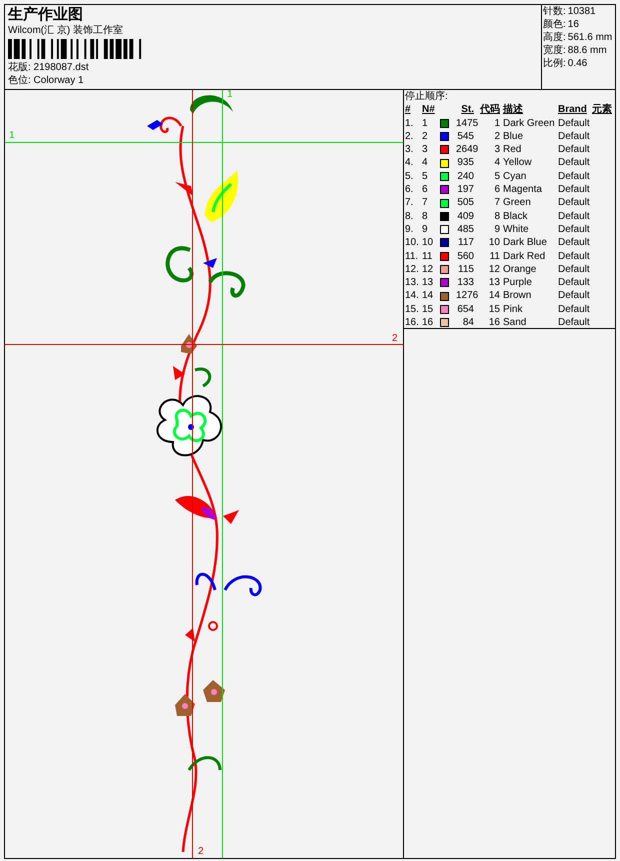  What do you see at coordinates (409, 137) in the screenshot?
I see `table-cell-text: 2.` at bounding box center [409, 137].